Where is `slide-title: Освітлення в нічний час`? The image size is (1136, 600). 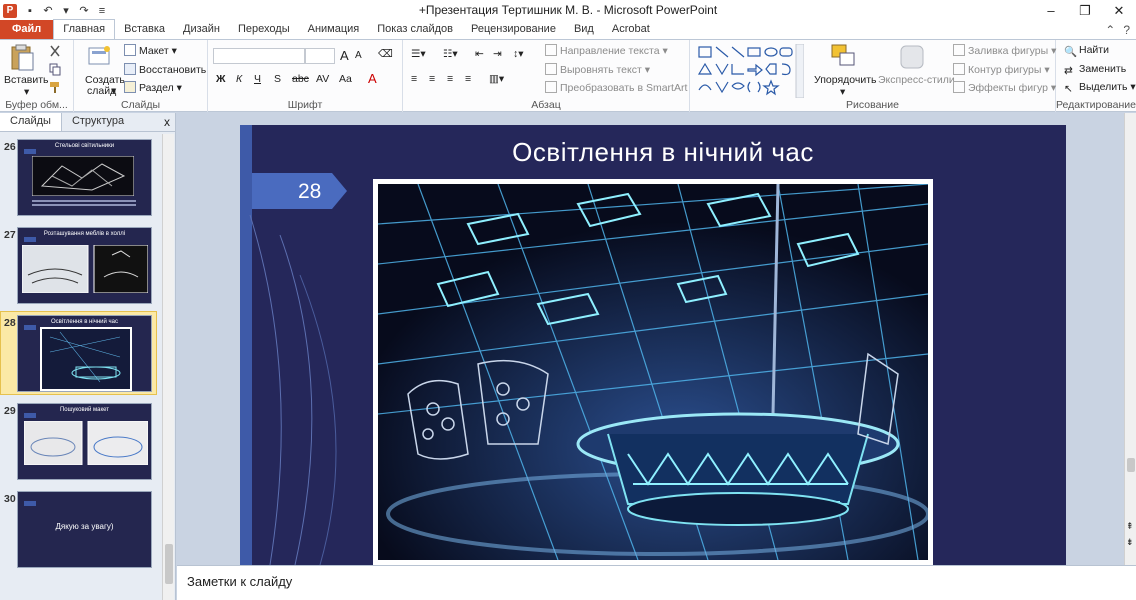
slide-title: Освітлення в нічний час is located at coordinates (653, 152).